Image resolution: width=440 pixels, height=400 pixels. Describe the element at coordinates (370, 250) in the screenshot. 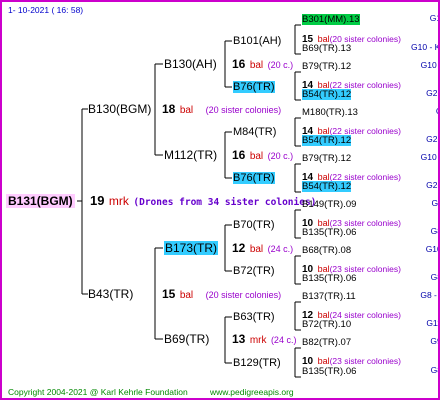

I see `gen4-row: B68(TR).08 G10 - NO6294R` at that location.